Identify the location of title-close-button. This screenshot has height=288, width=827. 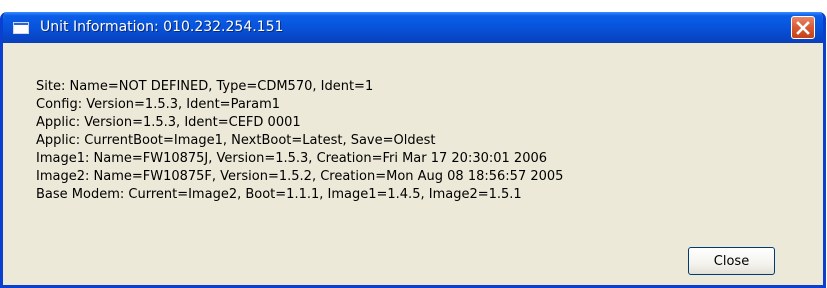
(803, 27).